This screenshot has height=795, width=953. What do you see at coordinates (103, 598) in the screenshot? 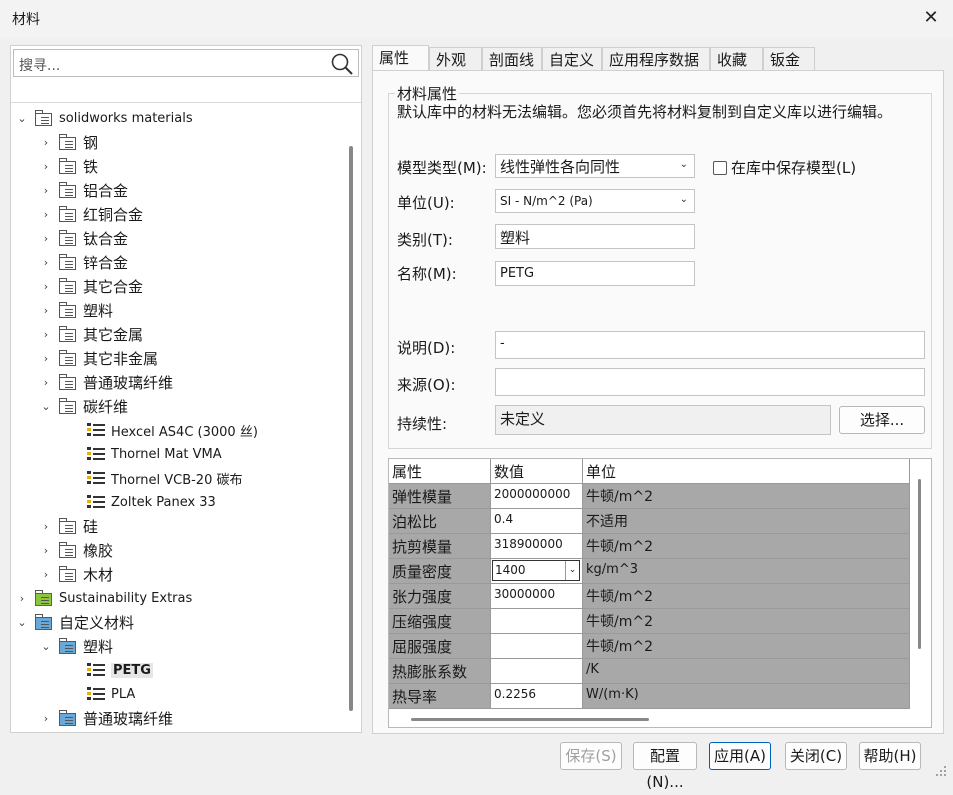
I see `tree-item: › Sustainability Extras` at bounding box center [103, 598].